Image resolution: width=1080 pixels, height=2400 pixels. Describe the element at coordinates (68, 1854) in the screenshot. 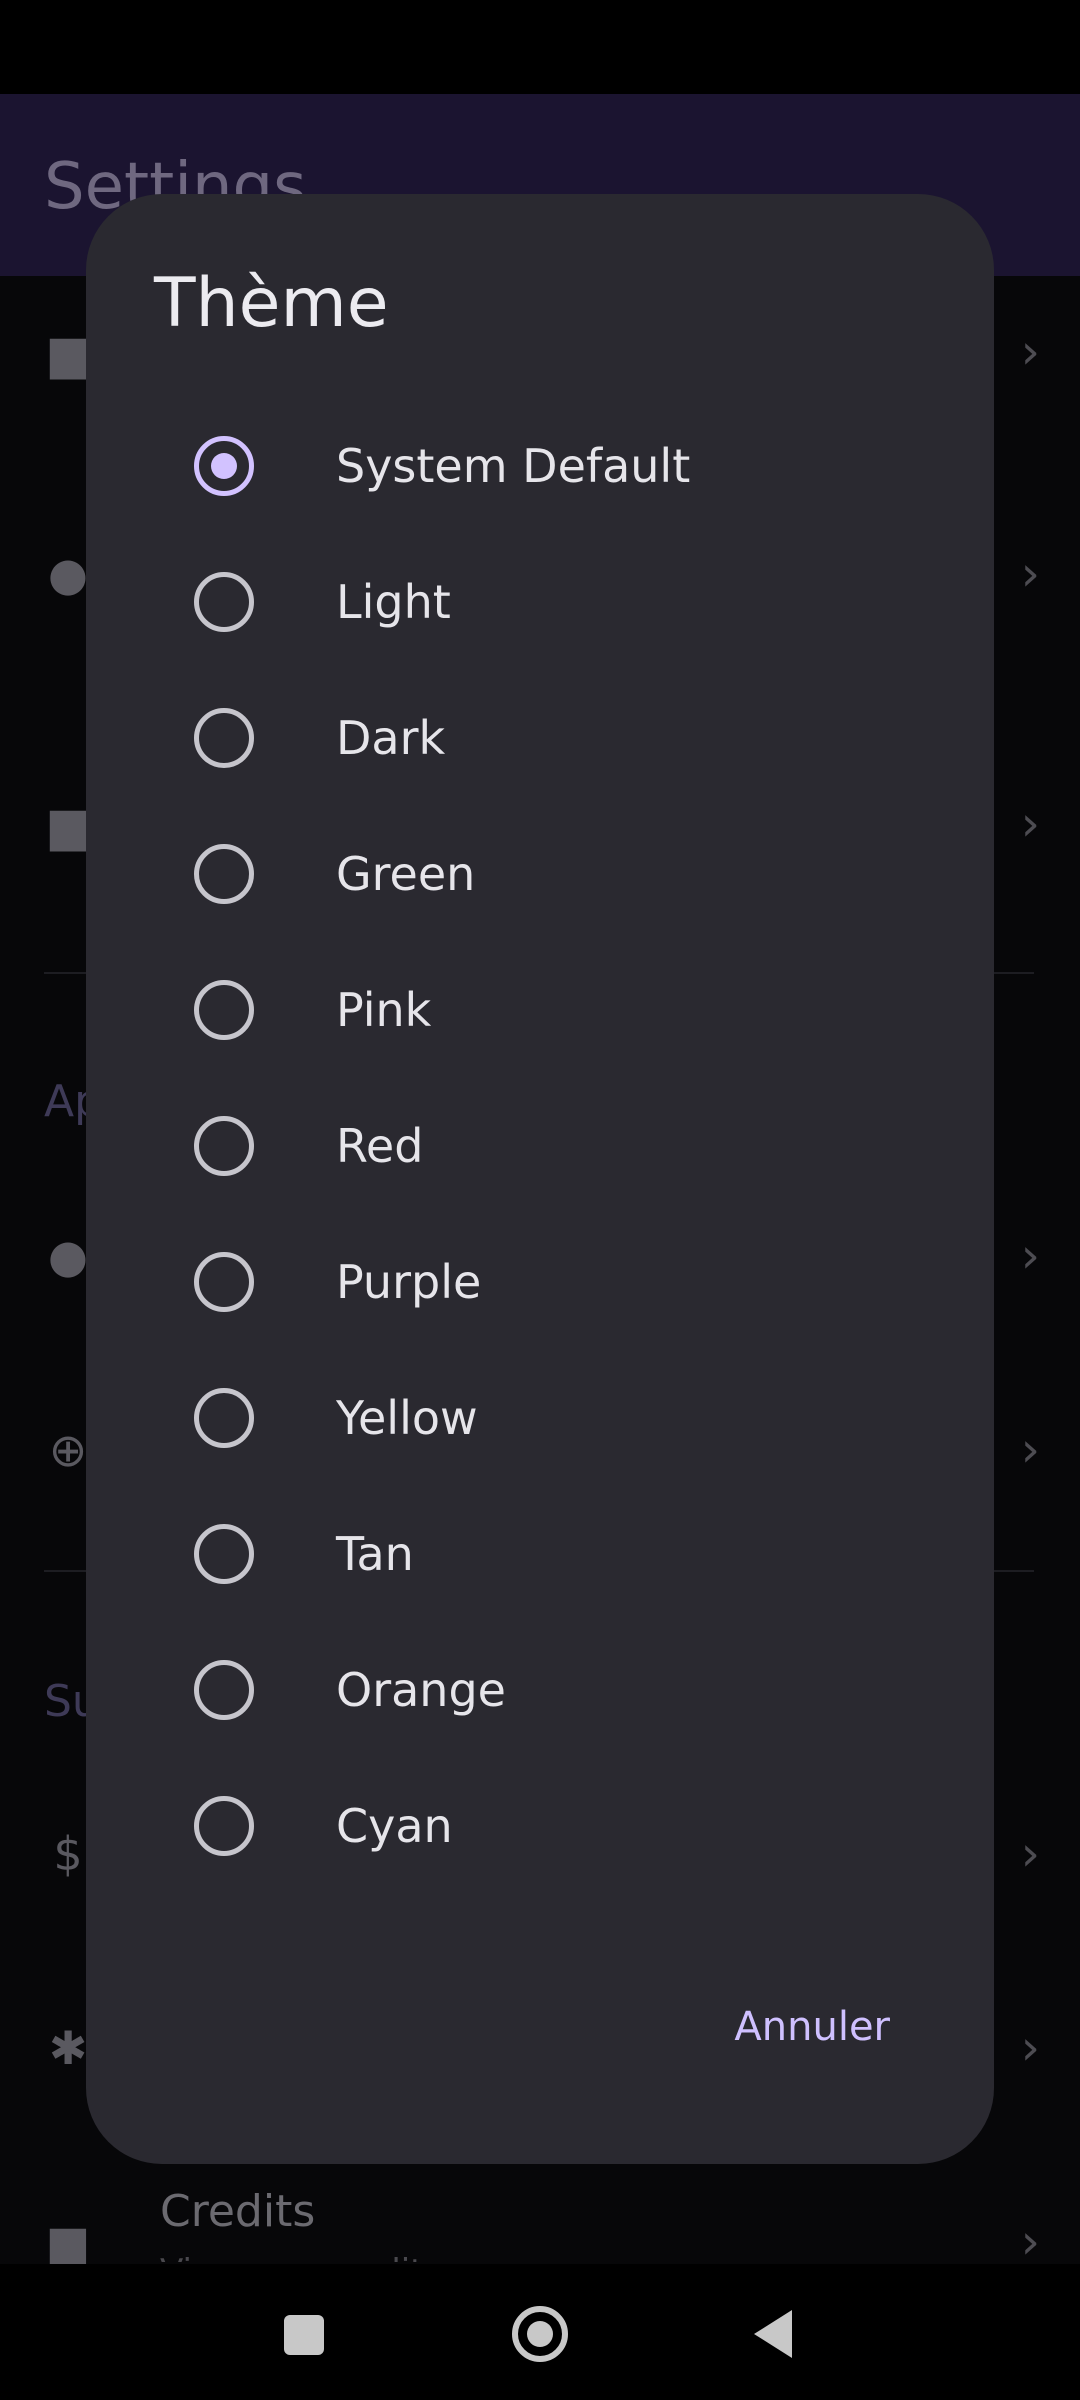

I see `dollar-icon: $` at that location.